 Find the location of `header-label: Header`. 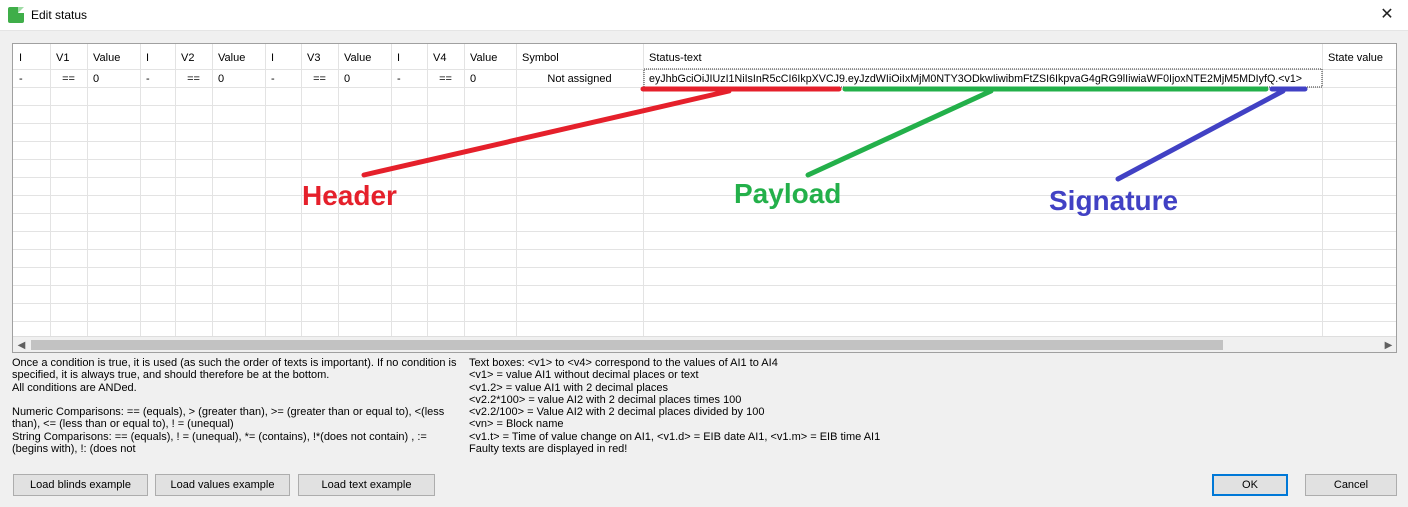

header-label: Header is located at coordinates (349, 195).